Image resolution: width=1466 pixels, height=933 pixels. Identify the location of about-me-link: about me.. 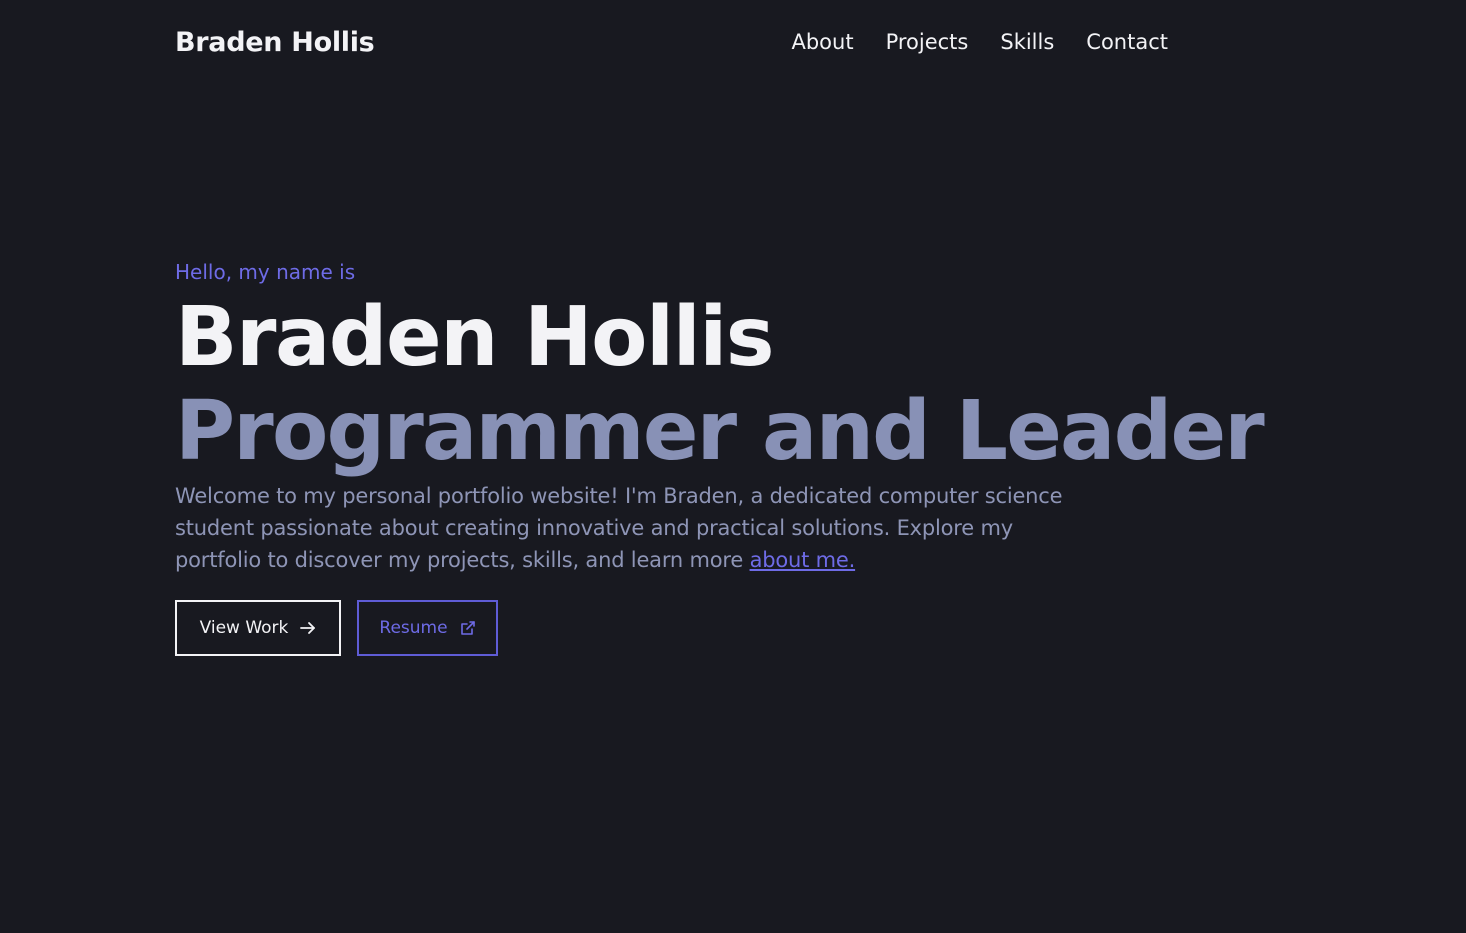
(803, 560).